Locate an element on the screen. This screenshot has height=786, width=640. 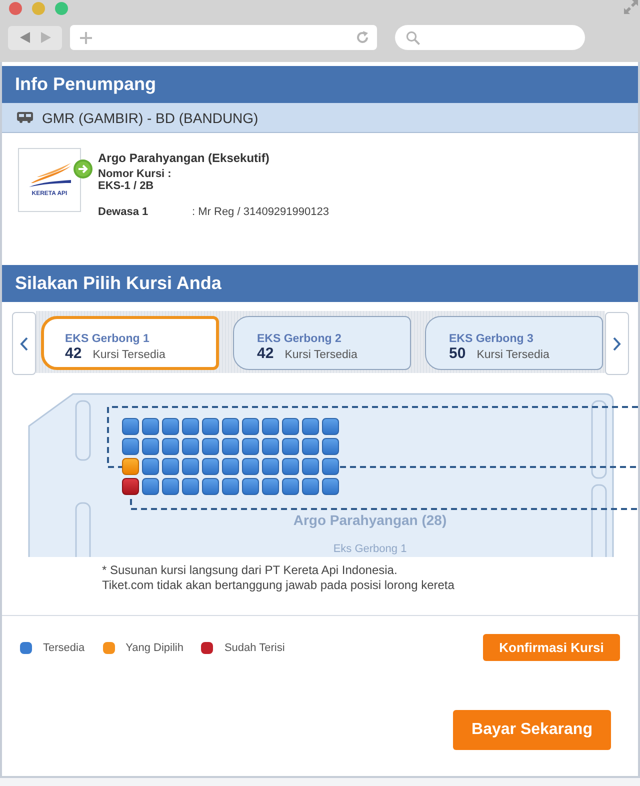
section-title: Silakan Pilih Kursi Anda is located at coordinates (320, 283).